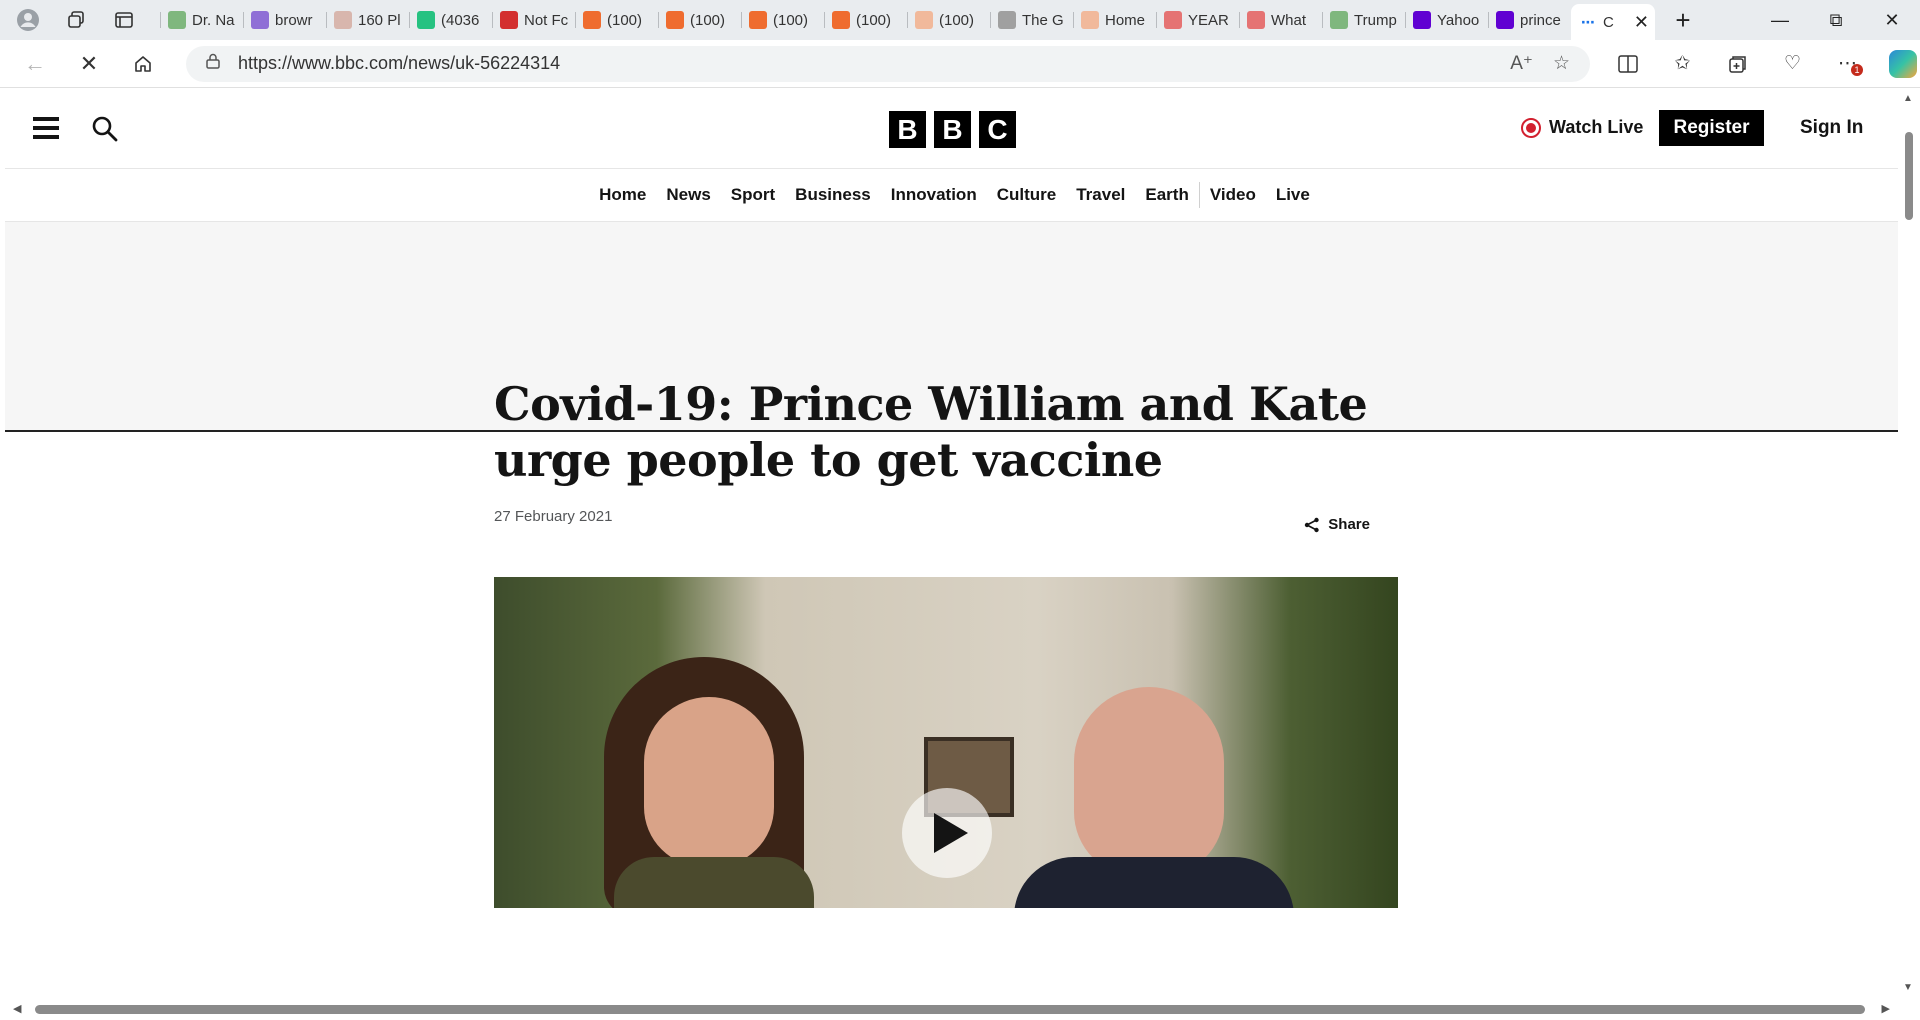  I want to click on vertical-scroll-thumb, so click(1909, 176).